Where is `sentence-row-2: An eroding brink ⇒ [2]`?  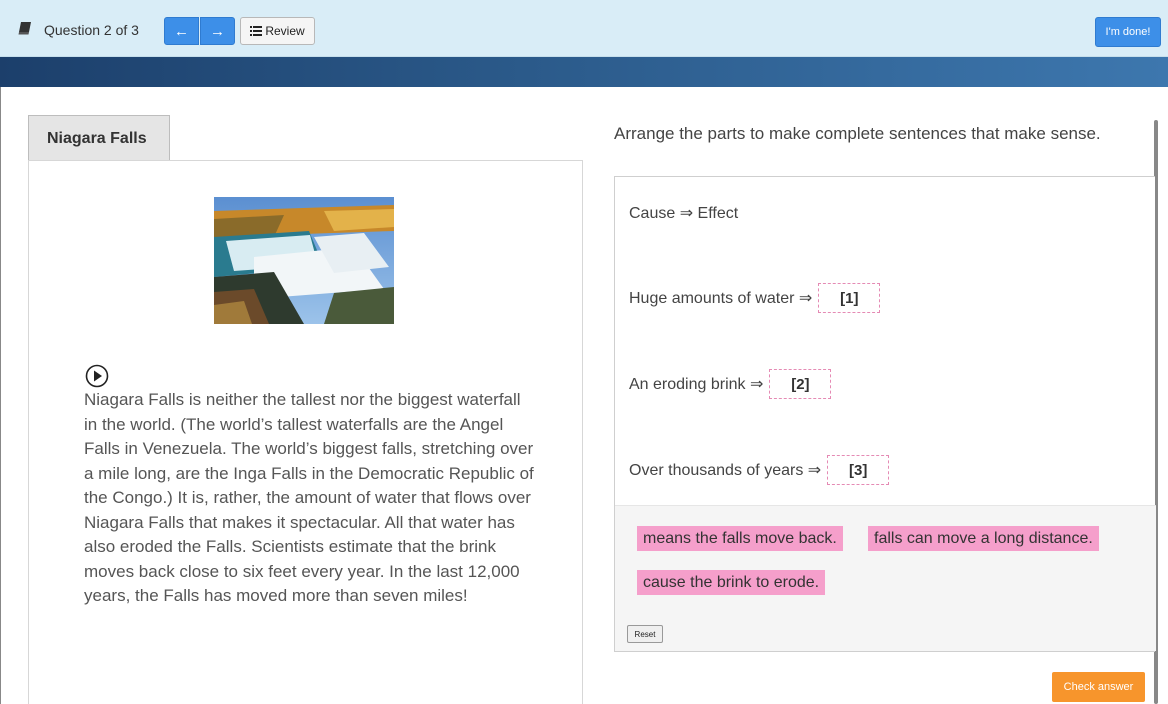 sentence-row-2: An eroding brink ⇒ [2] is located at coordinates (730, 384).